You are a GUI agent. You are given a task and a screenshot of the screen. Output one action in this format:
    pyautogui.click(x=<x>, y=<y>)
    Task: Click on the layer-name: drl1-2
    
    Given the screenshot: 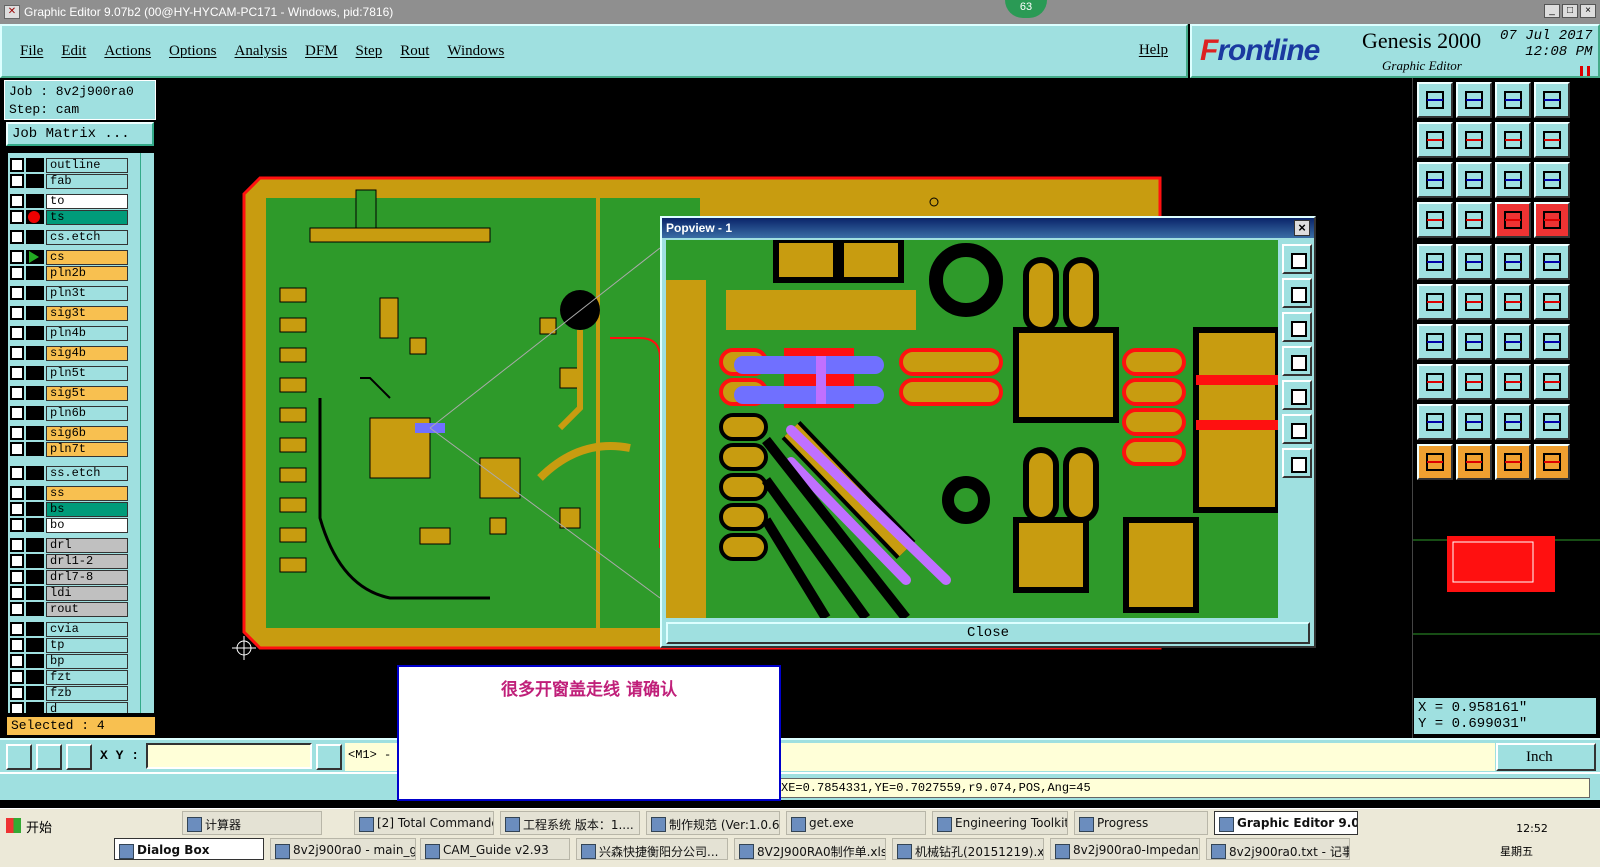 What is the action you would take?
    pyautogui.click(x=87, y=561)
    